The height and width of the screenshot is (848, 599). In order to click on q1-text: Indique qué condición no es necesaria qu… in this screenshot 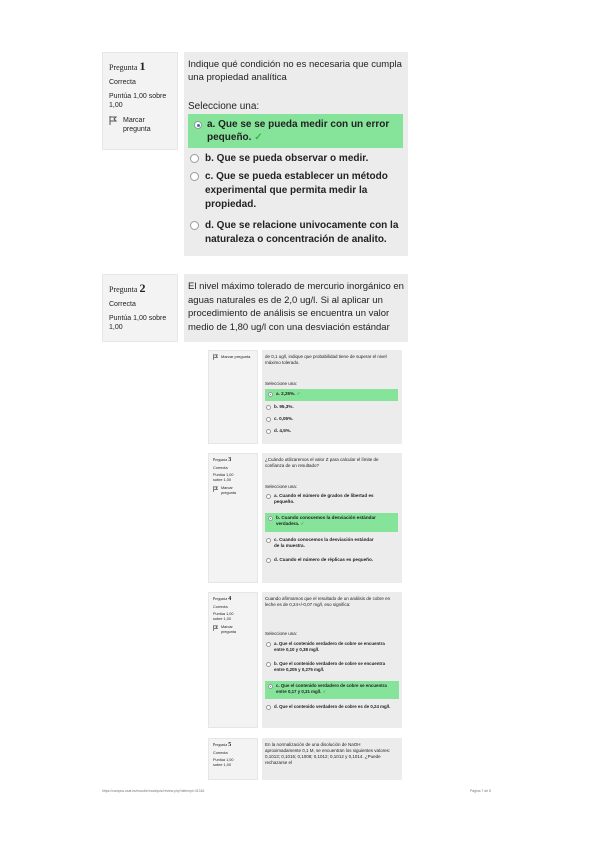, I will do `click(295, 71)`.